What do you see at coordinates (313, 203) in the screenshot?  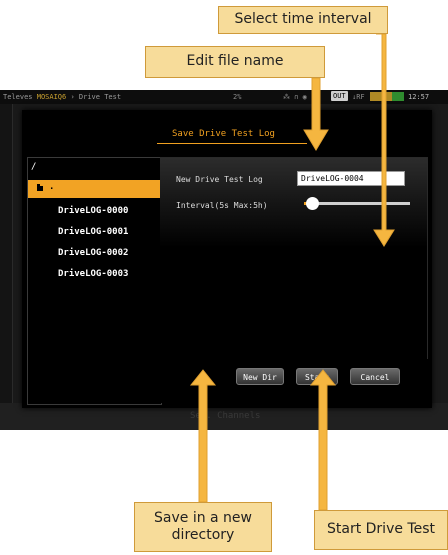 I see `slider-thumb` at bounding box center [313, 203].